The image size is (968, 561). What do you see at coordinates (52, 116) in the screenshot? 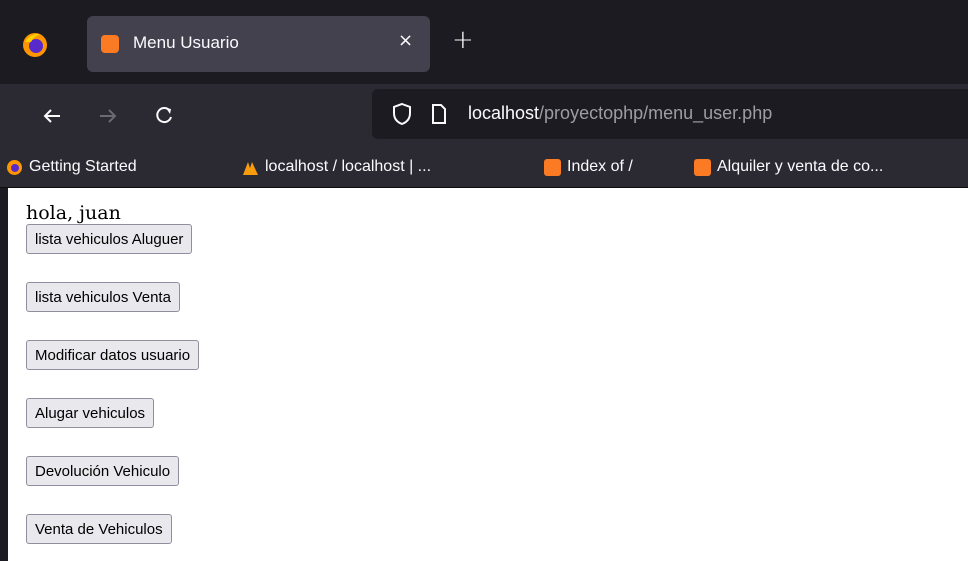
I see `back-arrow-icon` at bounding box center [52, 116].